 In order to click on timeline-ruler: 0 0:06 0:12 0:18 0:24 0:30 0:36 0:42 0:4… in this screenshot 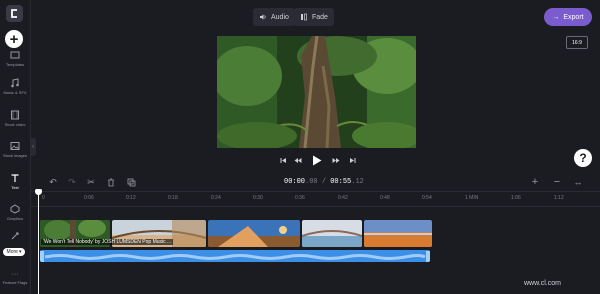, I will do `click(315, 199)`.